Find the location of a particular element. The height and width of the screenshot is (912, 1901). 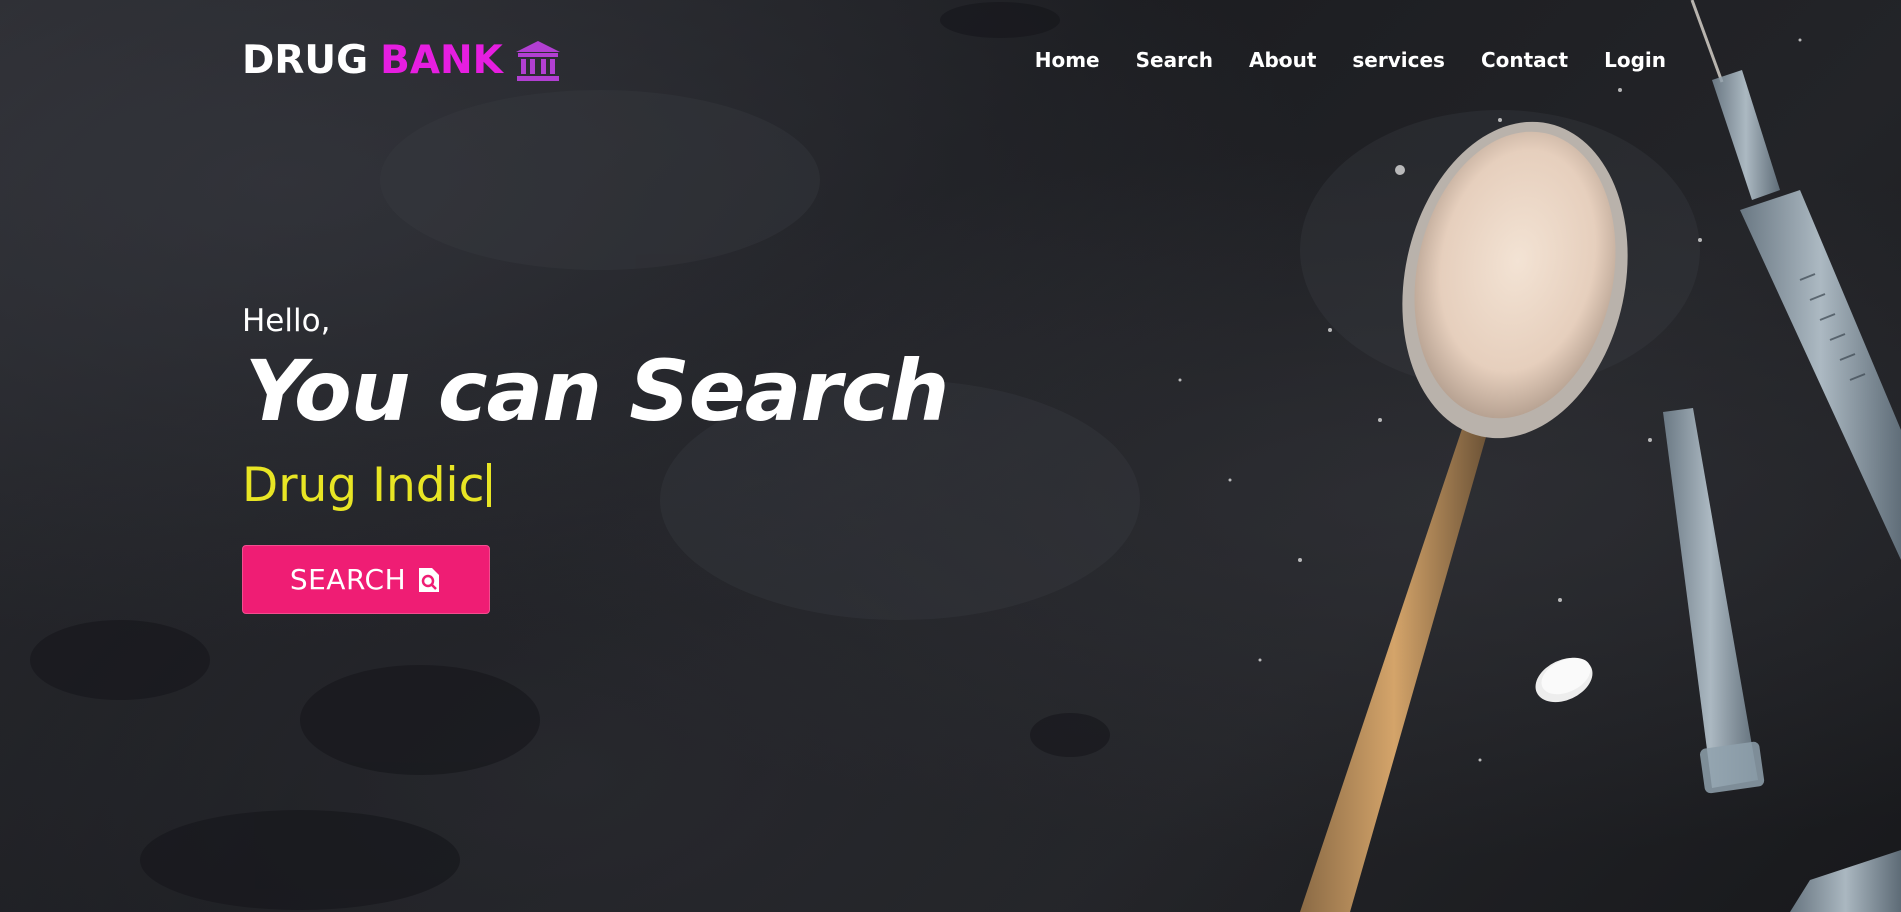

search-button: SEARCH is located at coordinates (366, 579).